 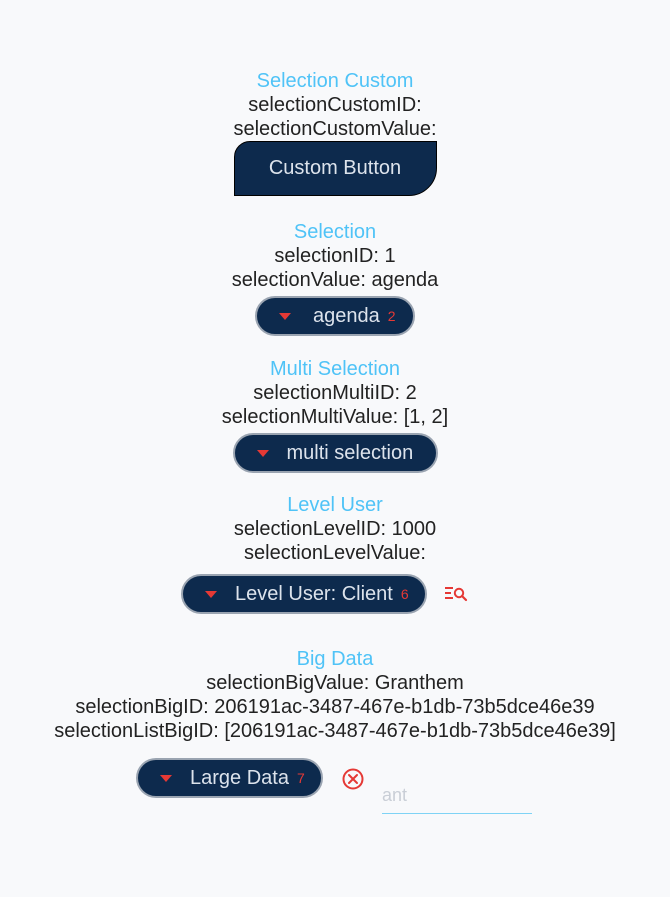 I want to click on big-data-search-input, so click(x=457, y=796).